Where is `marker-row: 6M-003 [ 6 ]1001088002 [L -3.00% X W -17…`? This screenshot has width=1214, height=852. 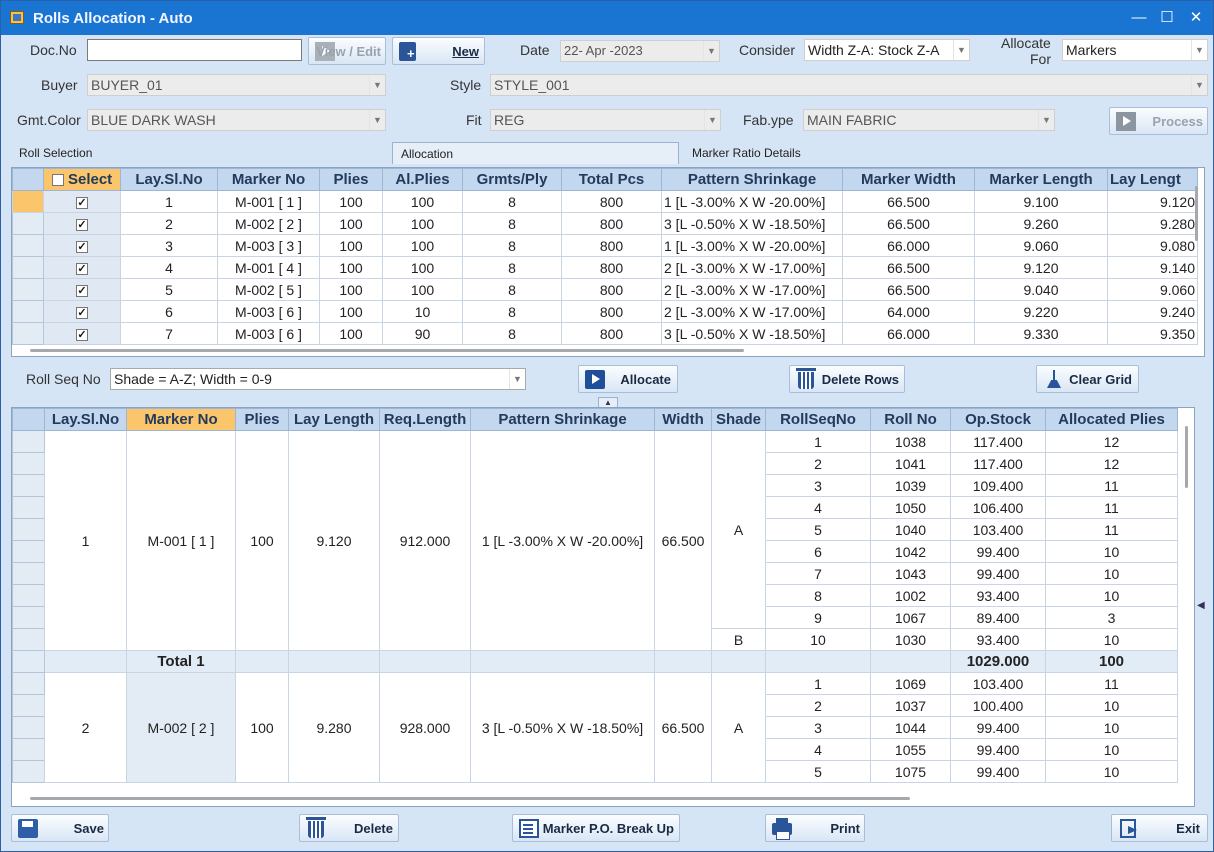 marker-row: 6M-003 [ 6 ]1001088002 [L -3.00% X W -17… is located at coordinates (605, 311).